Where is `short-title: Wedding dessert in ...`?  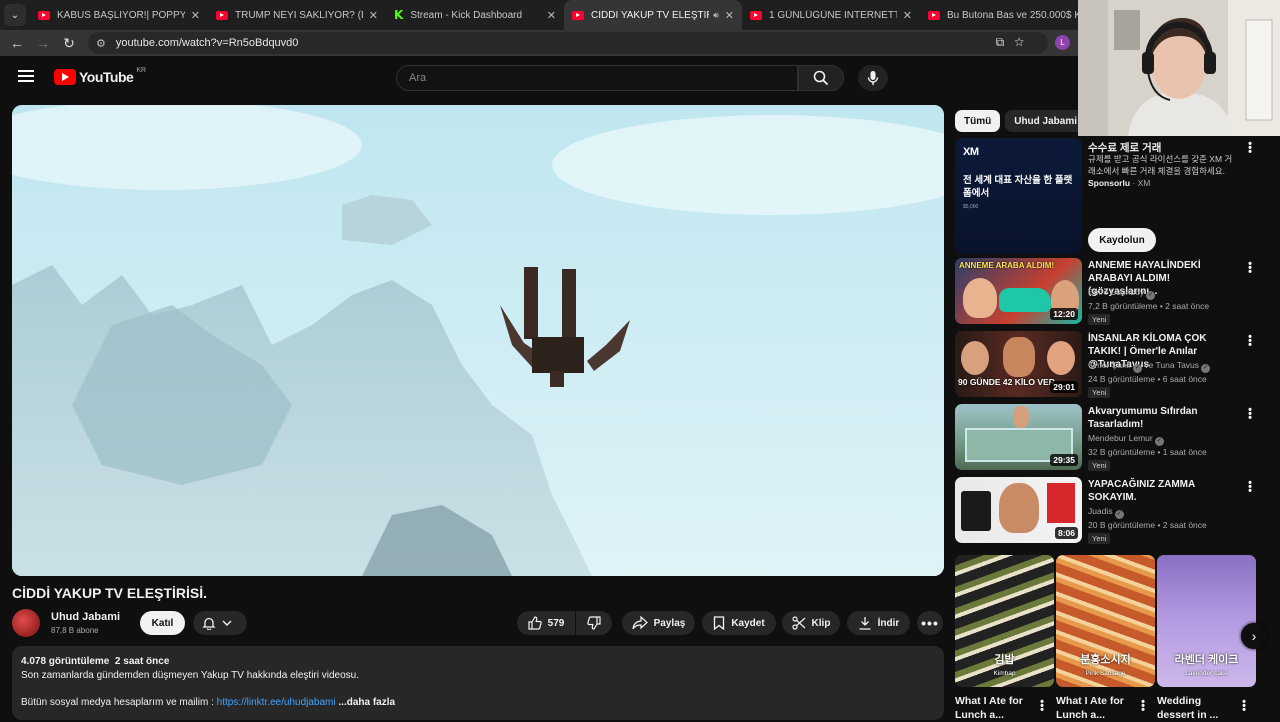
short-title: Wedding dessert in ... is located at coordinates (1197, 708).